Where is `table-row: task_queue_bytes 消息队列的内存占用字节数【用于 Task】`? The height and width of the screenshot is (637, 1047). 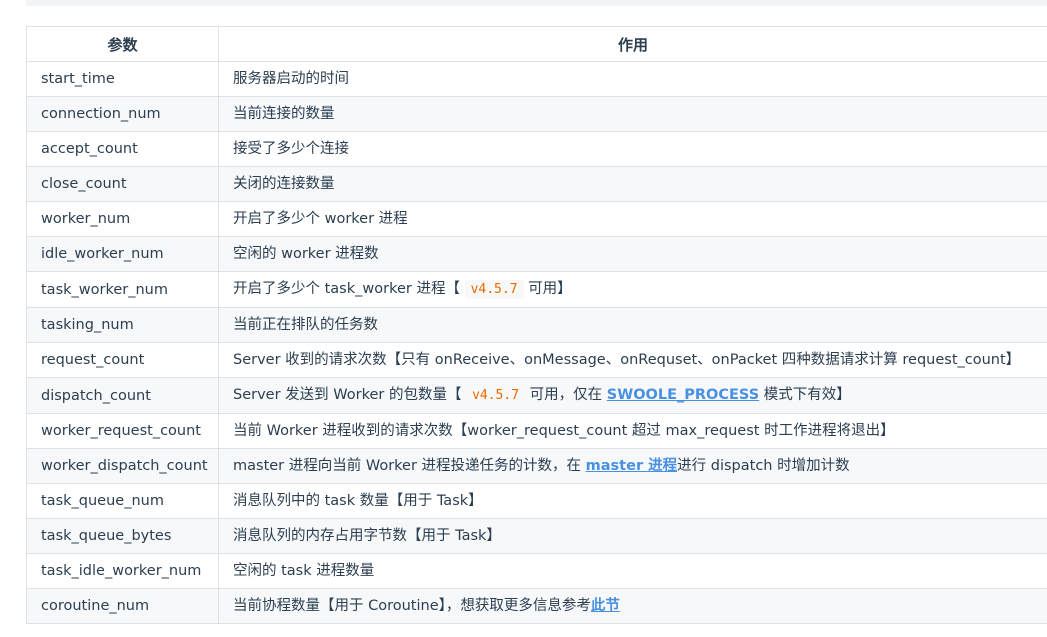 table-row: task_queue_bytes 消息队列的内存占用字节数【用于 Task】 is located at coordinates (536, 536).